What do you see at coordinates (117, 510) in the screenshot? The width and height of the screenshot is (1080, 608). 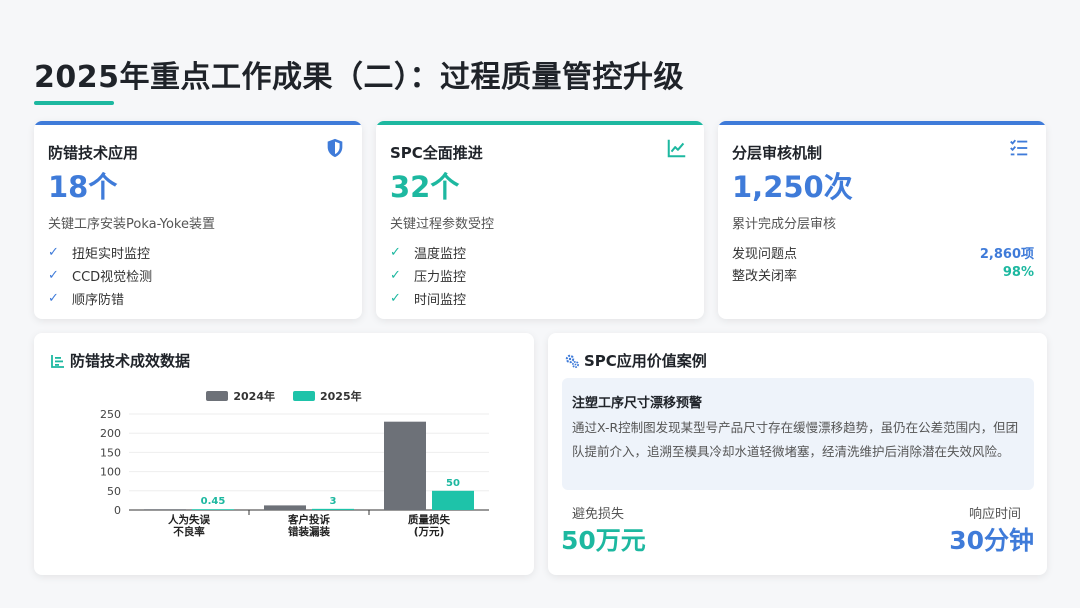 I see `y-tick-label: 0` at bounding box center [117, 510].